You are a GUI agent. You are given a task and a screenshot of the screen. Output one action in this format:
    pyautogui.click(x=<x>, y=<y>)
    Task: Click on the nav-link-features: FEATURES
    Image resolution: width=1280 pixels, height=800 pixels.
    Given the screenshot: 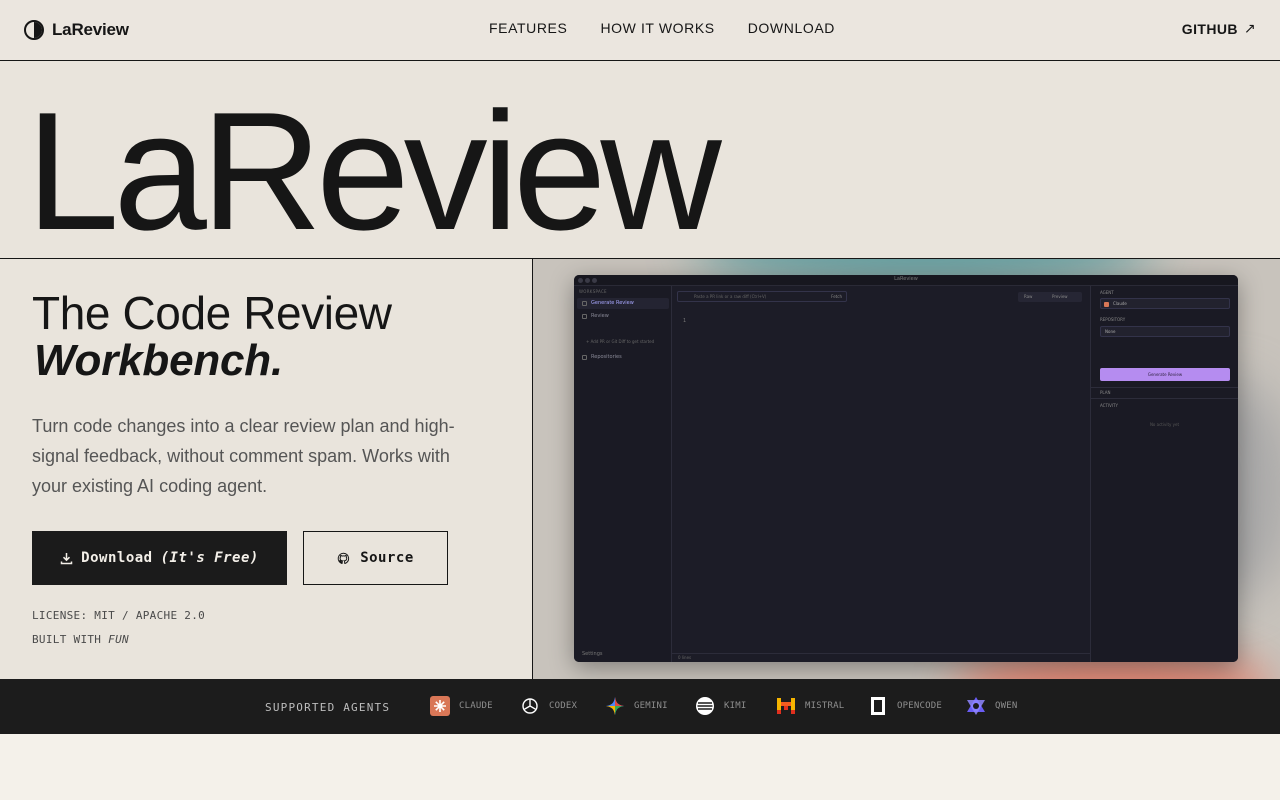 What is the action you would take?
    pyautogui.click(x=528, y=28)
    